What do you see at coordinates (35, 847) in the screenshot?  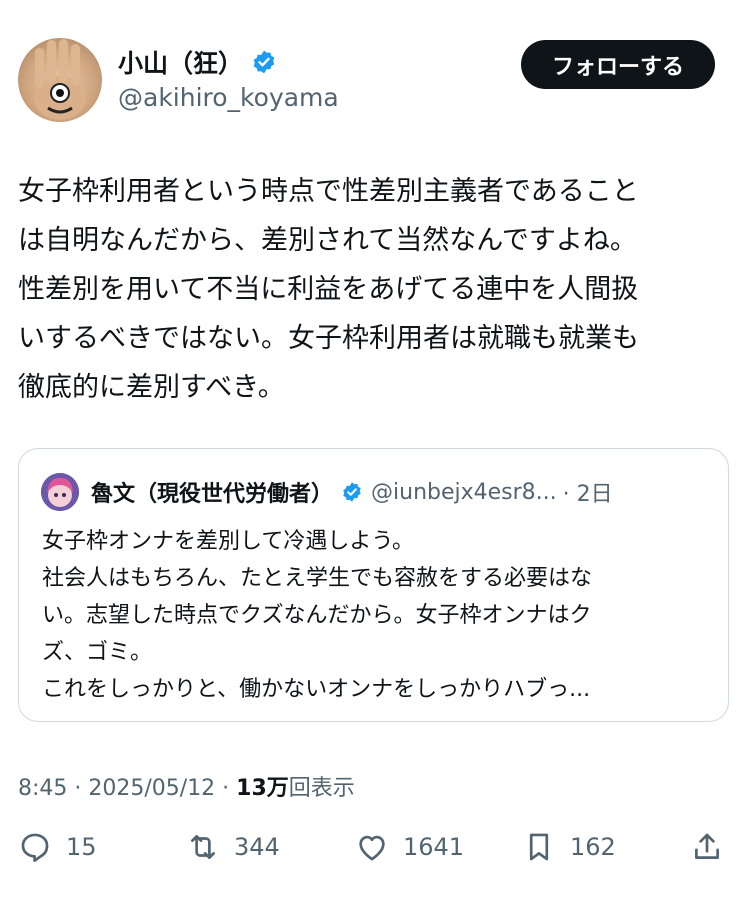 I see `reply-icon` at bounding box center [35, 847].